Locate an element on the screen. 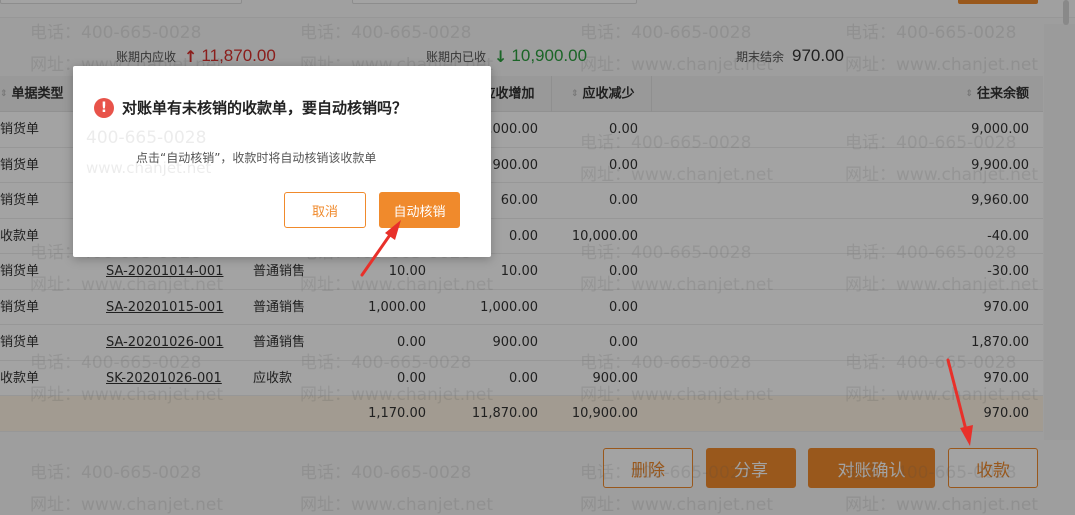  dialog-title: 对账单有未核销的收款单，要自动核销吗？ is located at coordinates (265, 108).